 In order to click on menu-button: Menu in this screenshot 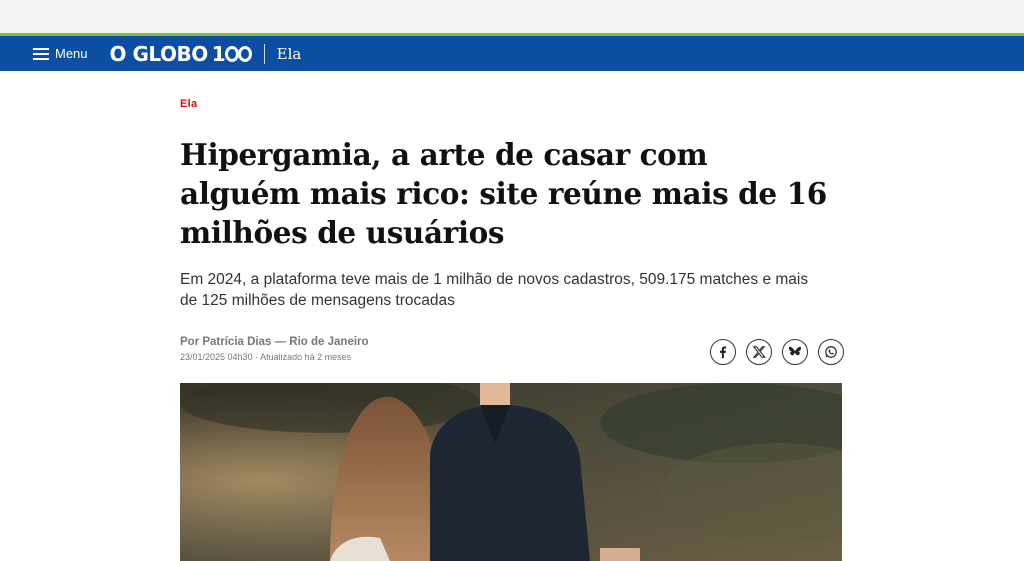, I will do `click(60, 53)`.